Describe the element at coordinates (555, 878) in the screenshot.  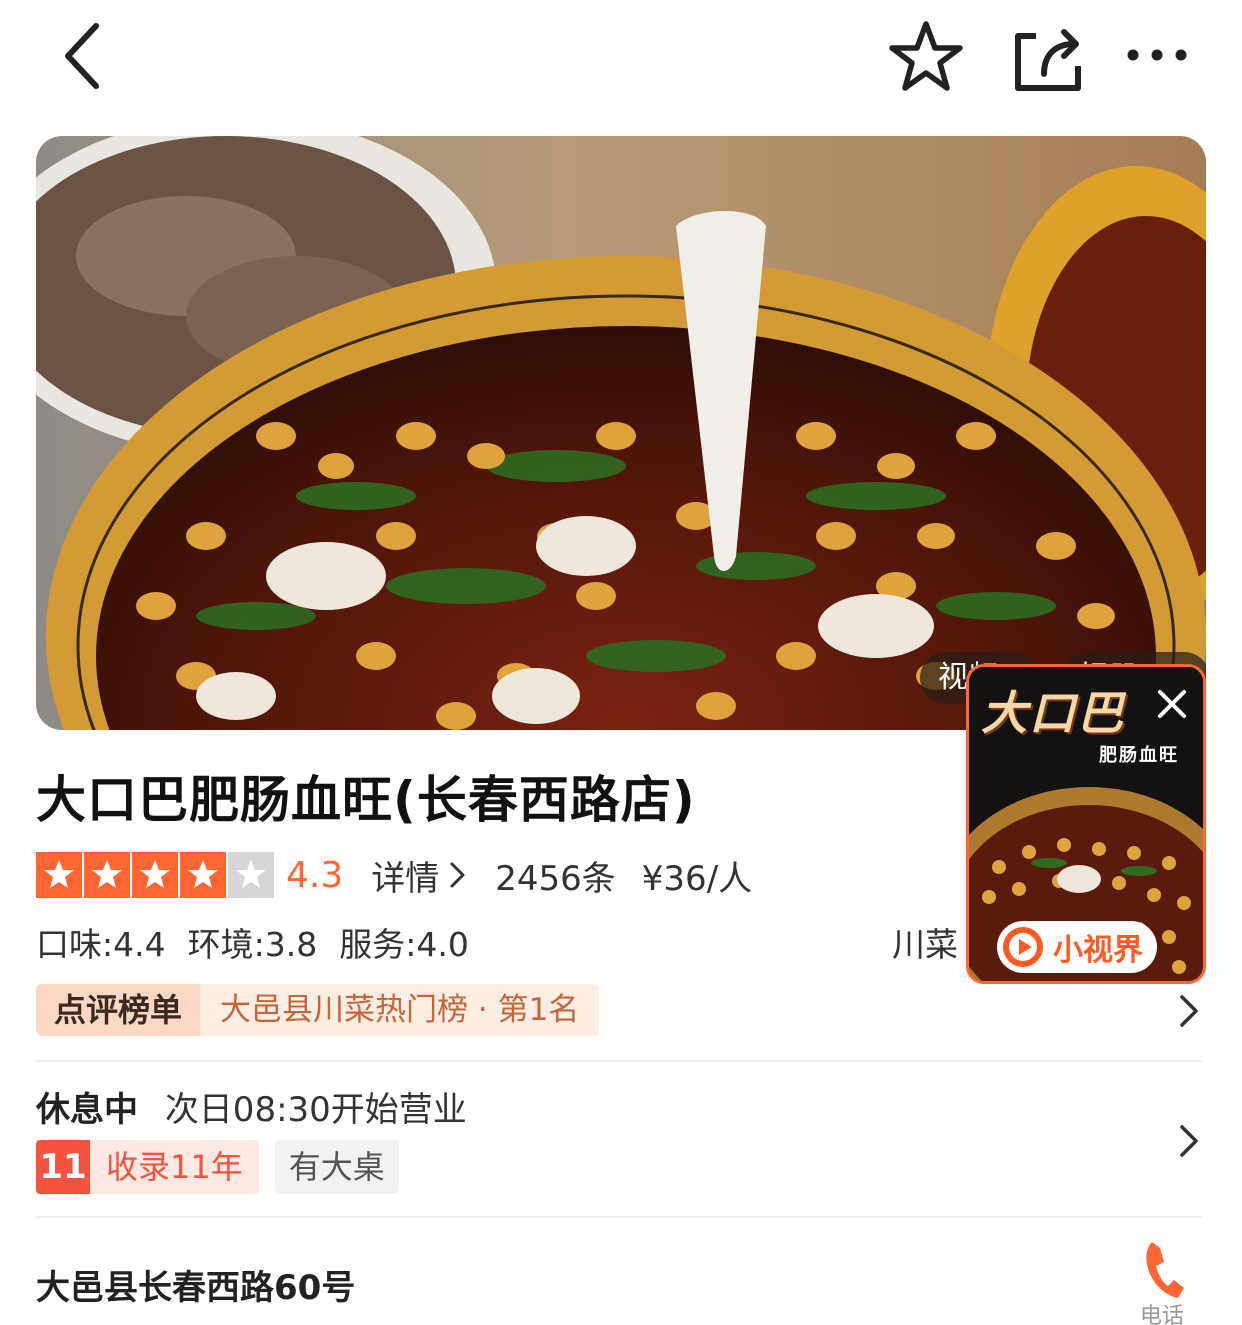
I see `review-count: 2456条` at that location.